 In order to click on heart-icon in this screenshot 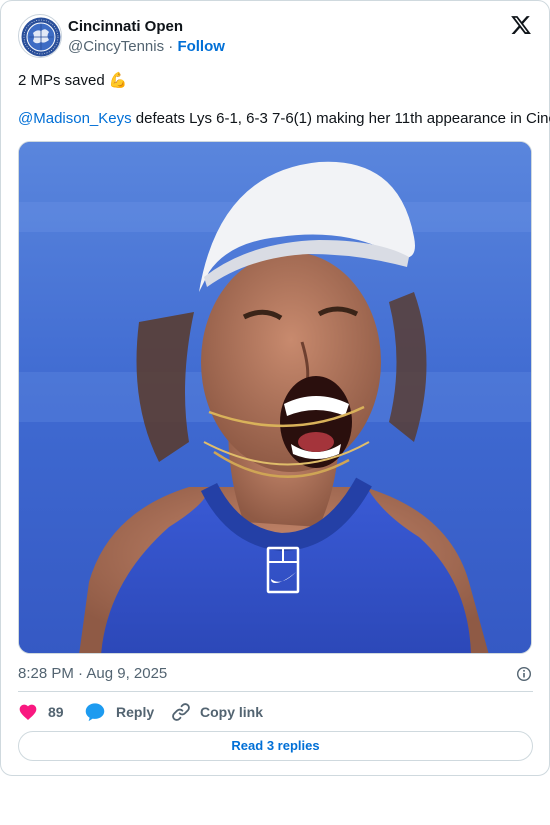, I will do `click(28, 712)`.